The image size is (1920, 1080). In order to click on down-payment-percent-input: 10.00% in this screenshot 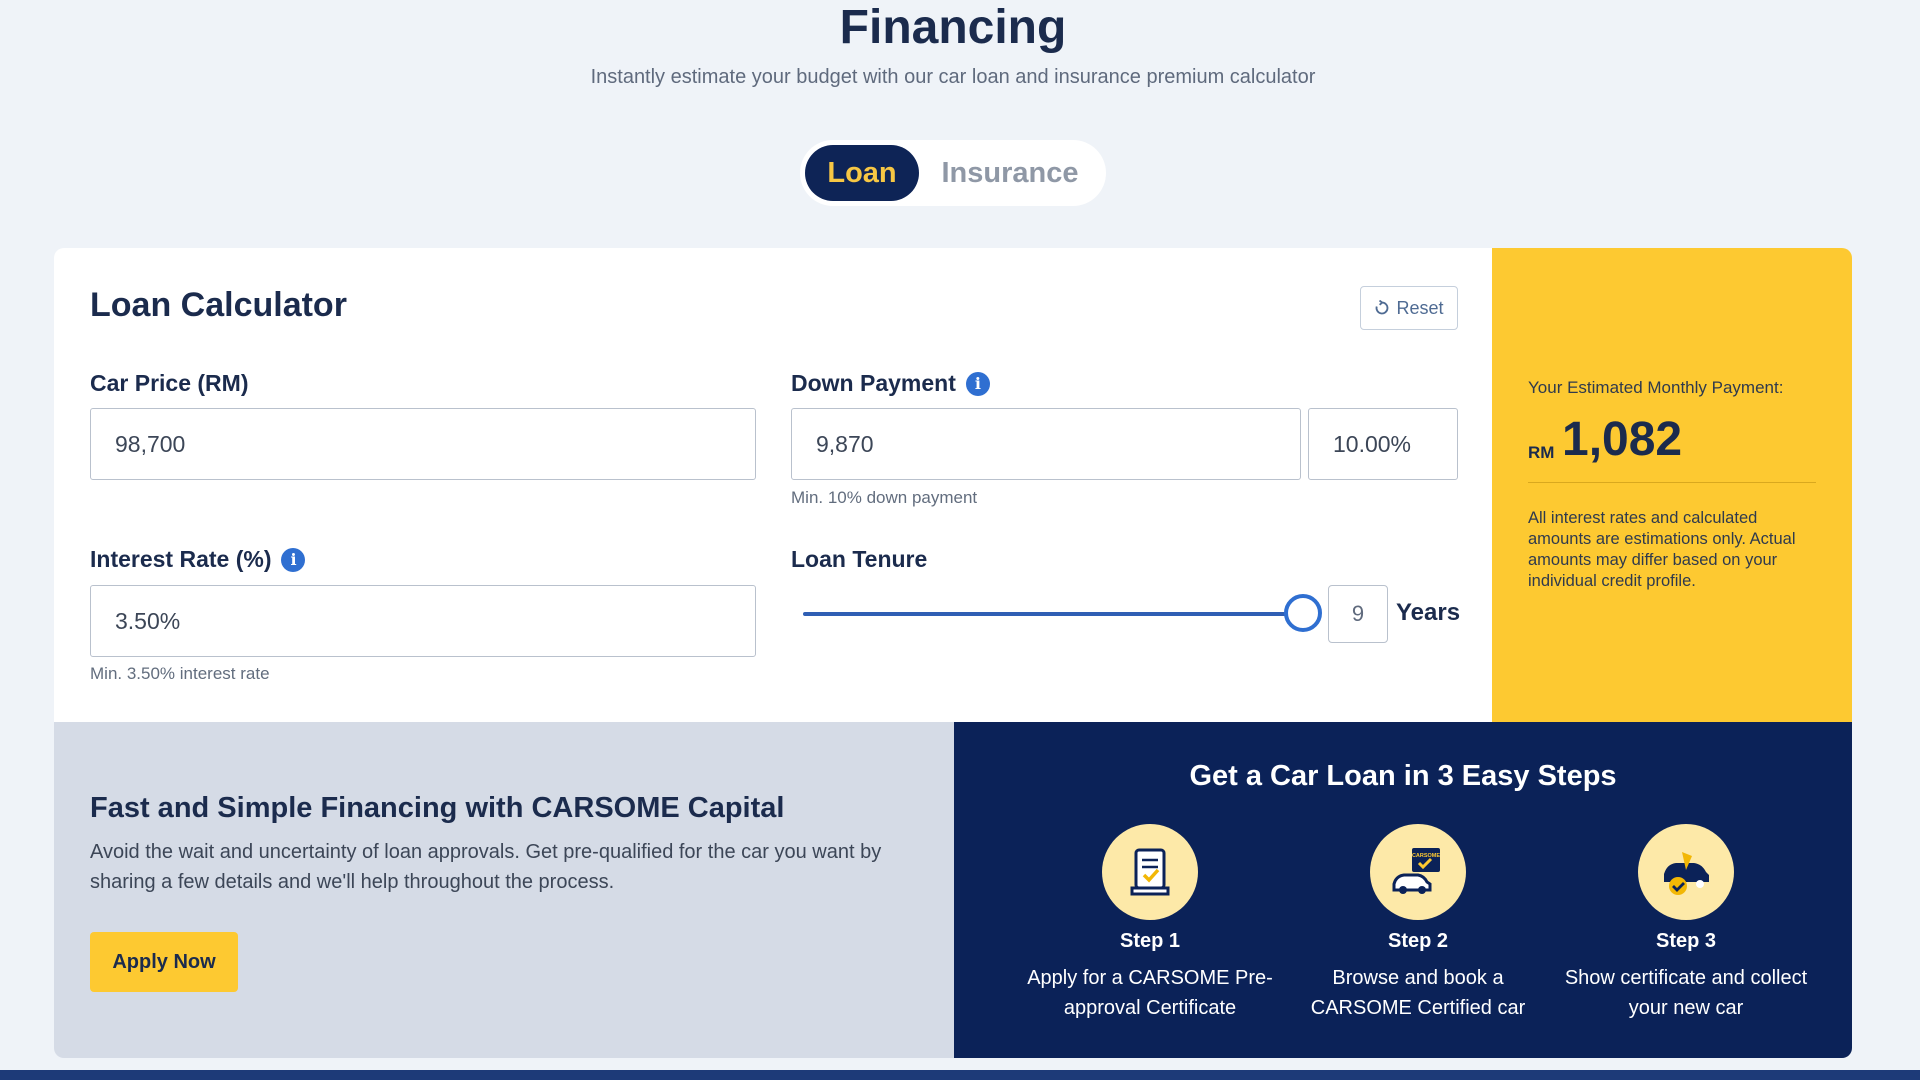, I will do `click(1383, 444)`.